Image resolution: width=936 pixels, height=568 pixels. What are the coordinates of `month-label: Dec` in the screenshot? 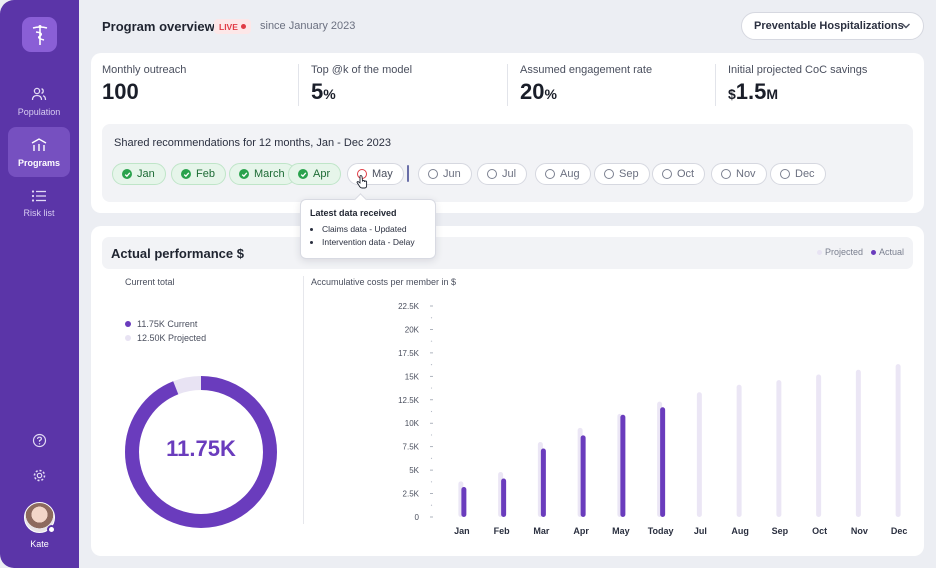 It's located at (805, 174).